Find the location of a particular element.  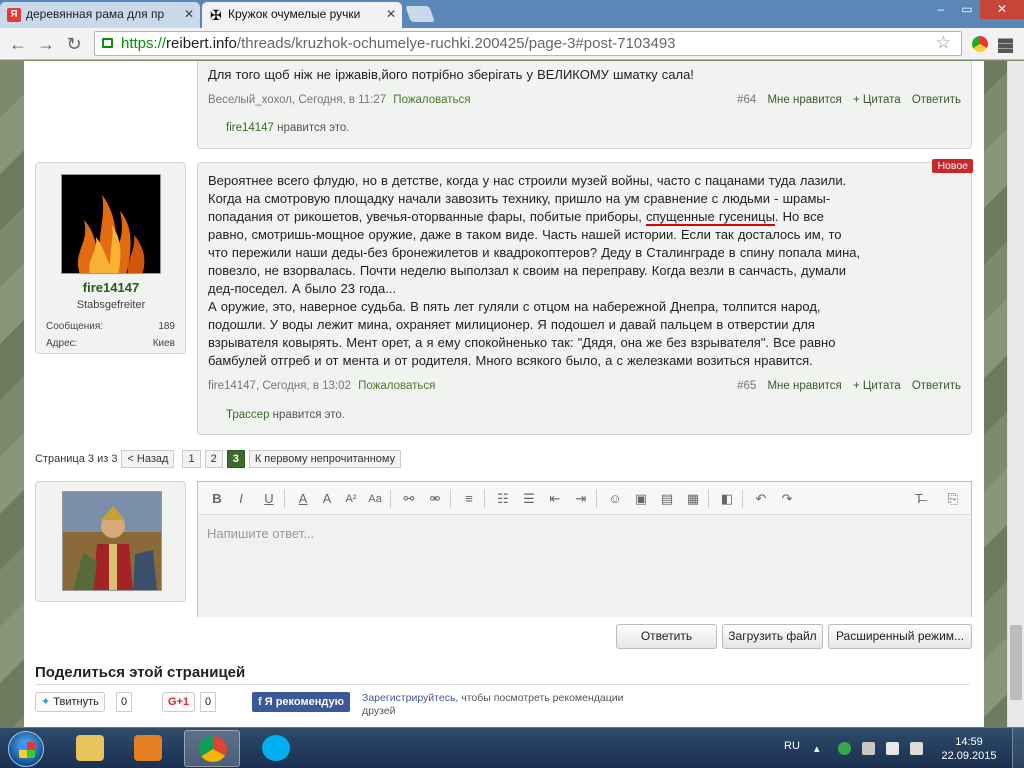

font-size-icon: A² is located at coordinates (351, 499).